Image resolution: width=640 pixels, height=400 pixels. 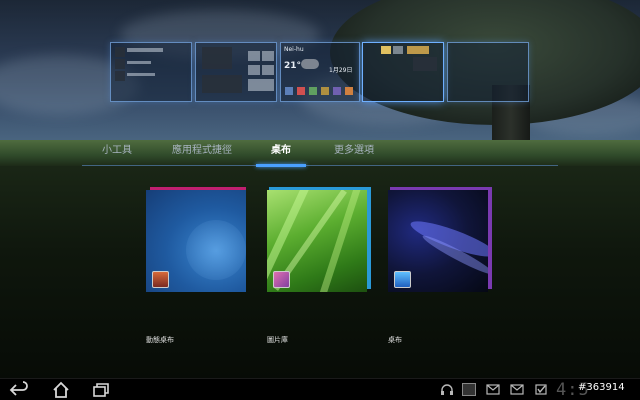 I want to click on task-check-icon, so click(x=541, y=389).